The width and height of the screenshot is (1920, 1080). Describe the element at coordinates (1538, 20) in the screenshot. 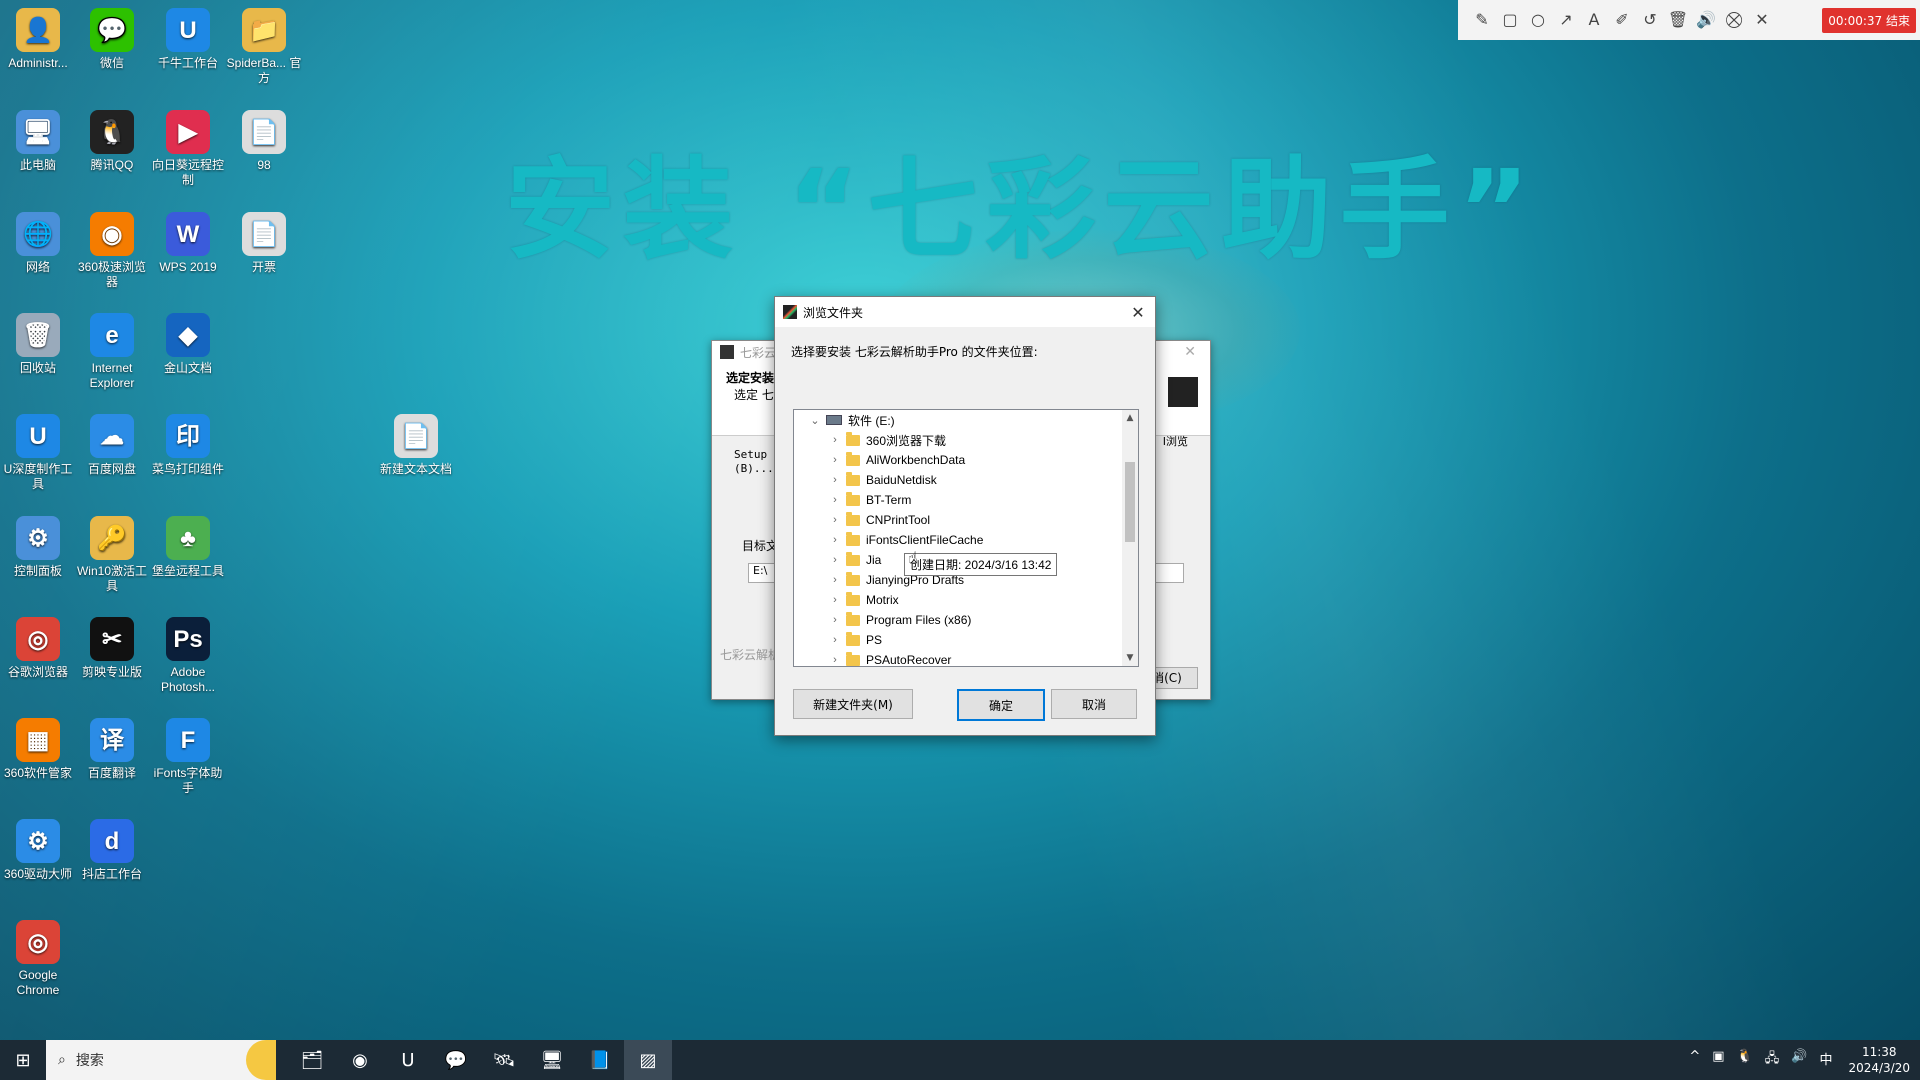

I see `circle-icon: ○` at that location.